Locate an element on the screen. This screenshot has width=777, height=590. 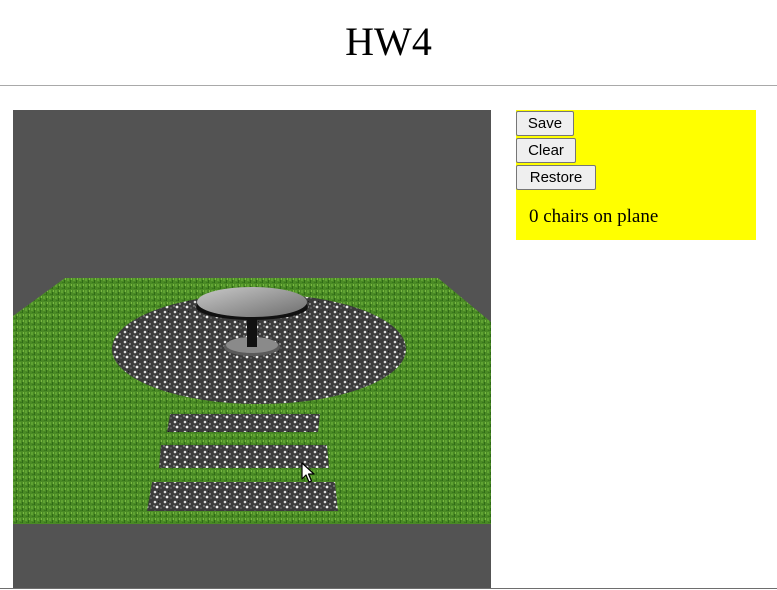
restore-button: Restore is located at coordinates (556, 177).